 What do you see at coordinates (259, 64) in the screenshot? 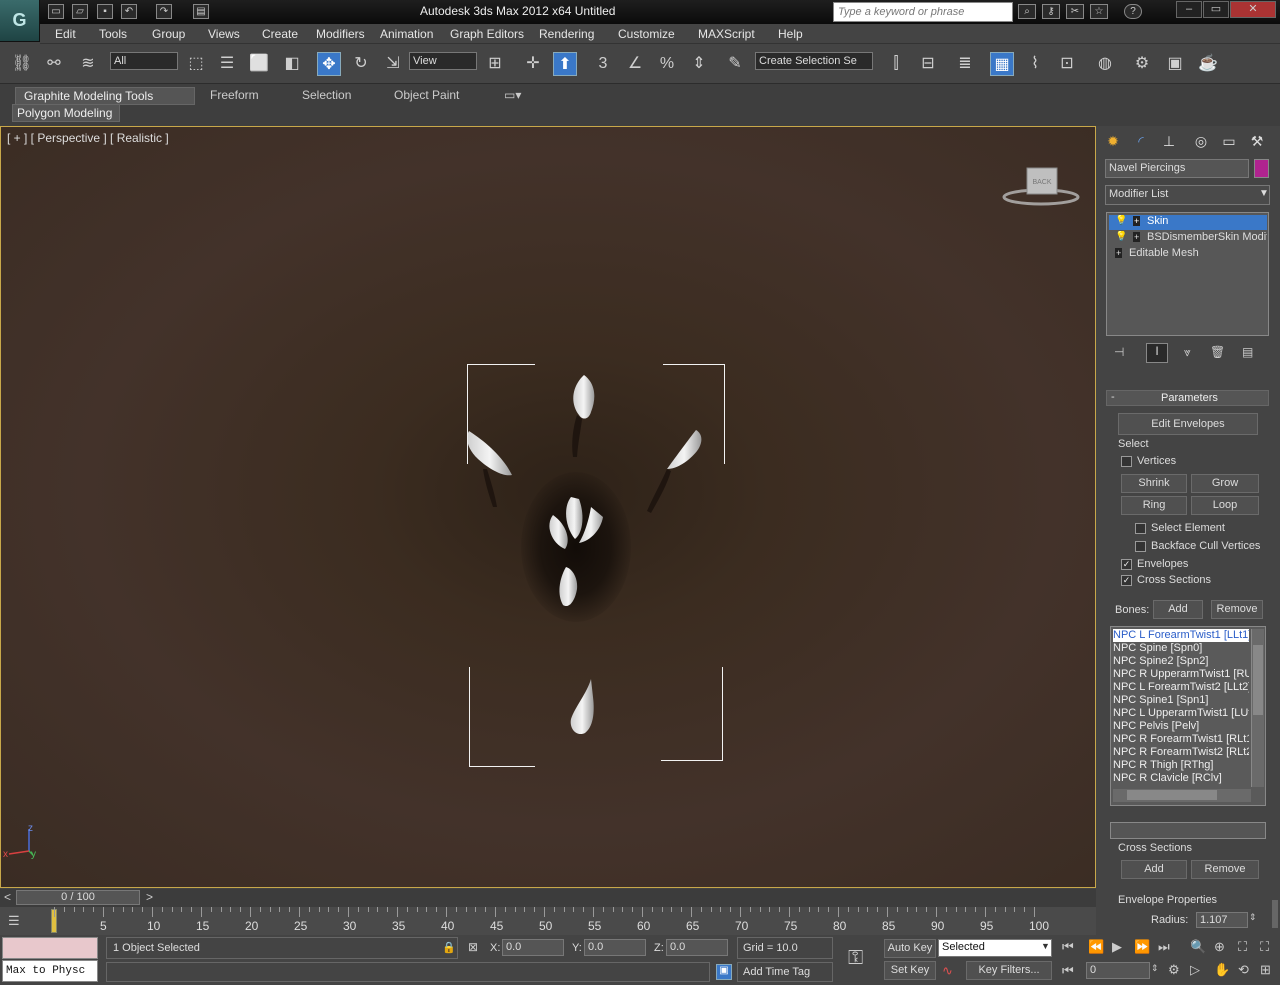
I see `rectangular-selection-icon: ⬜` at bounding box center [259, 64].